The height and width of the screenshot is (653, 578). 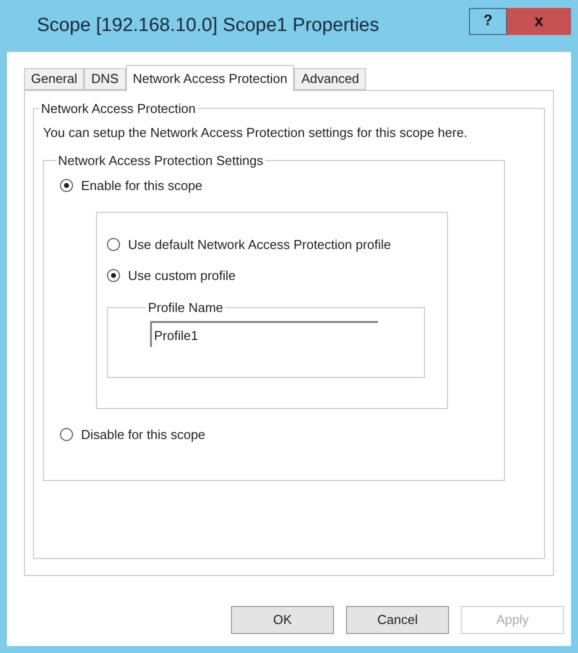 What do you see at coordinates (185, 307) in the screenshot?
I see `group-title: Profile Name` at bounding box center [185, 307].